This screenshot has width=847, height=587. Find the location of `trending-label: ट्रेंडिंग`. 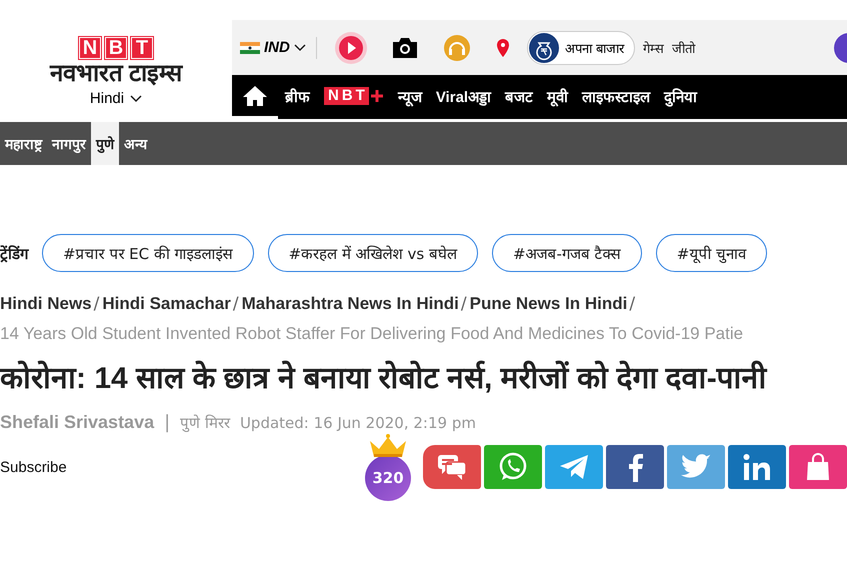

trending-label: ट्रेंडिंग is located at coordinates (14, 253).